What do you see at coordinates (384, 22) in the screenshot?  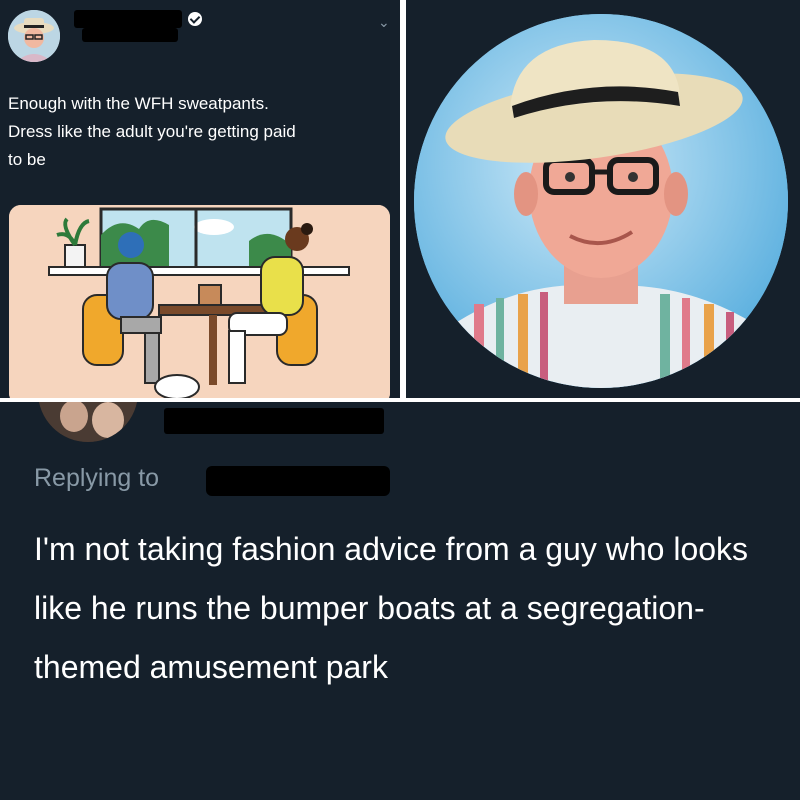 I see `chevron-down-icon: ⌄` at bounding box center [384, 22].